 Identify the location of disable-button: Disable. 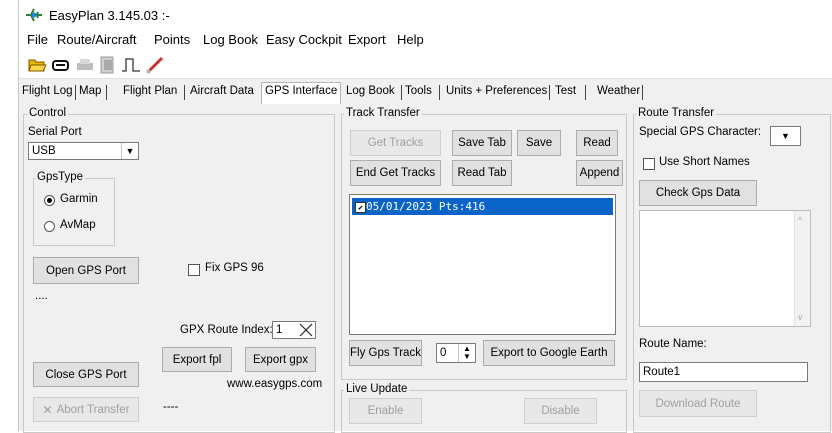
(560, 411).